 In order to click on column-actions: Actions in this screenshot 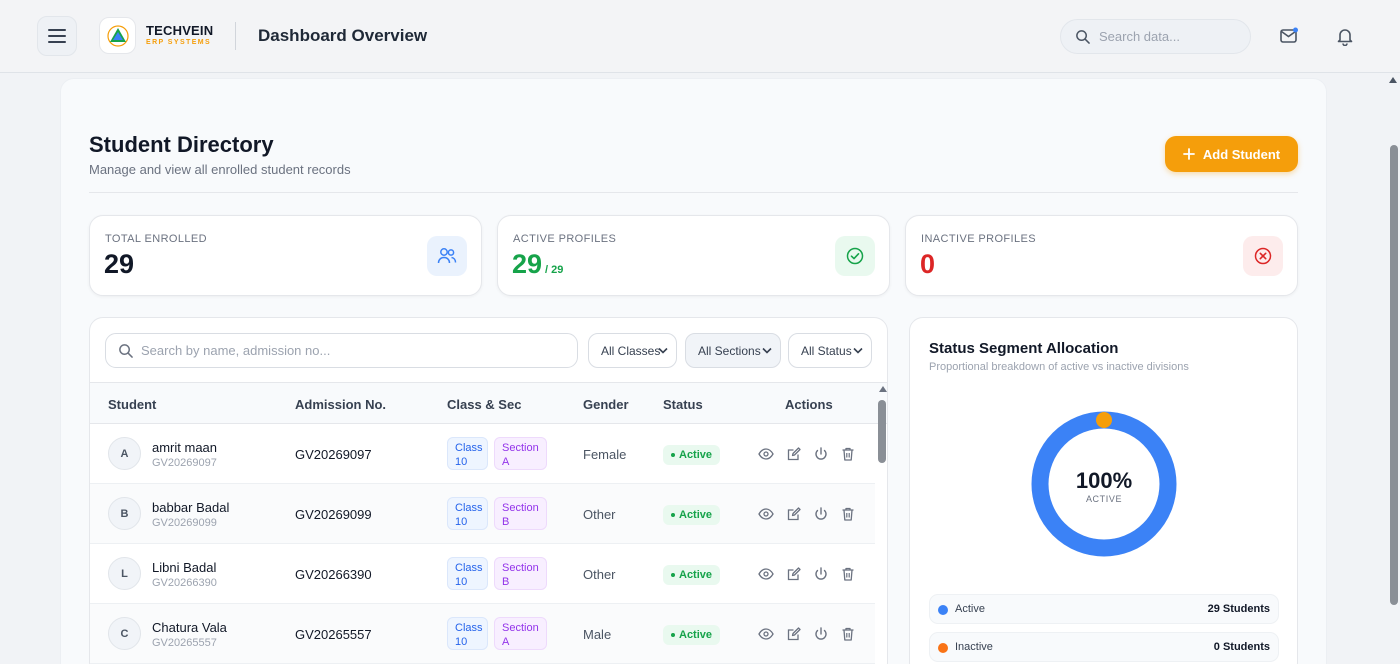, I will do `click(809, 404)`.